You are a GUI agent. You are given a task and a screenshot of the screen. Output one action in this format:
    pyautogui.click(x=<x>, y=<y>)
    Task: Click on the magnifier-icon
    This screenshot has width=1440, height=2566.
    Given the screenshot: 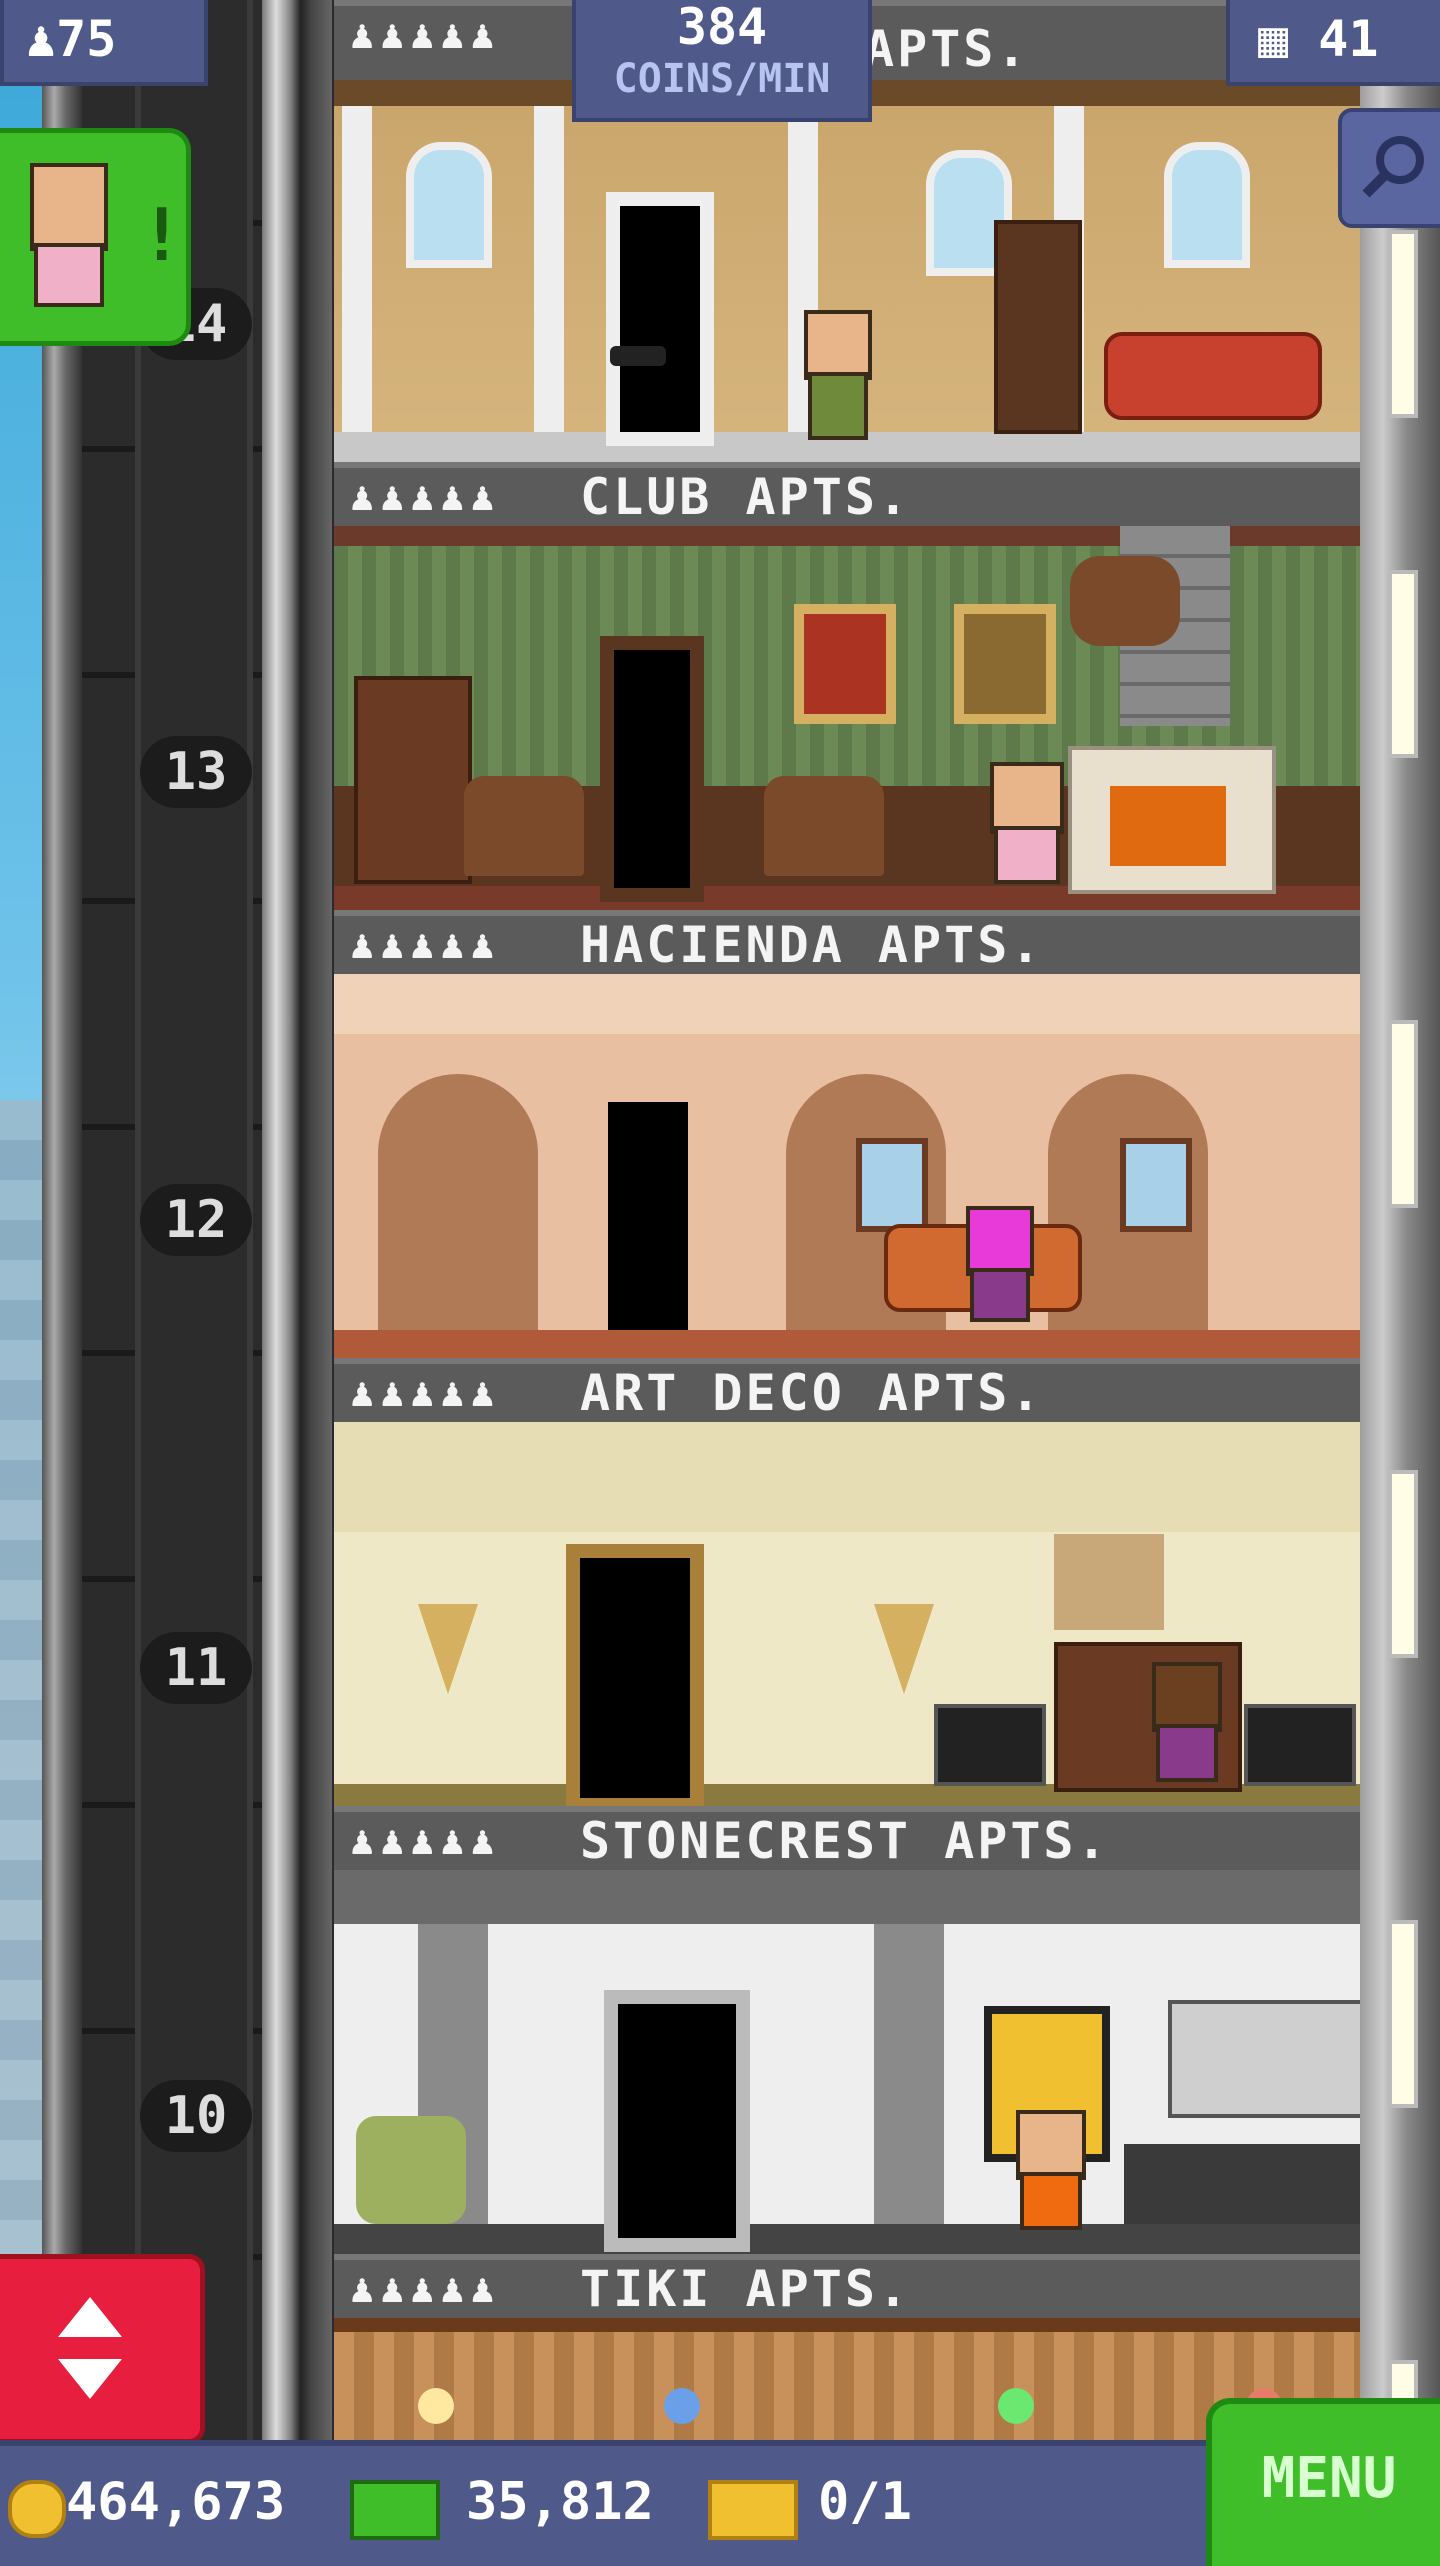 What is the action you would take?
    pyautogui.click(x=1393, y=167)
    